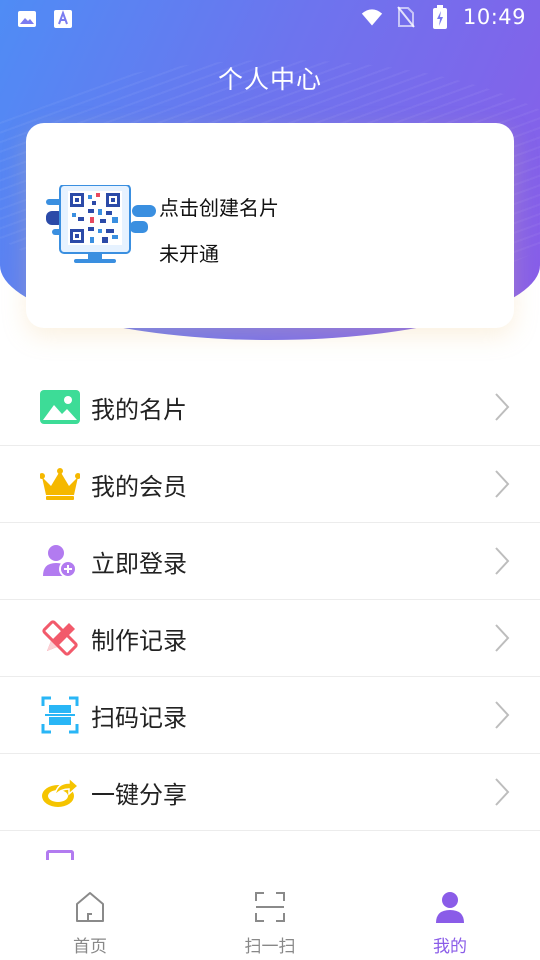 This screenshot has width=540, height=960. Describe the element at coordinates (139, 486) in the screenshot. I see `menu-item-label: 我的会员` at that location.